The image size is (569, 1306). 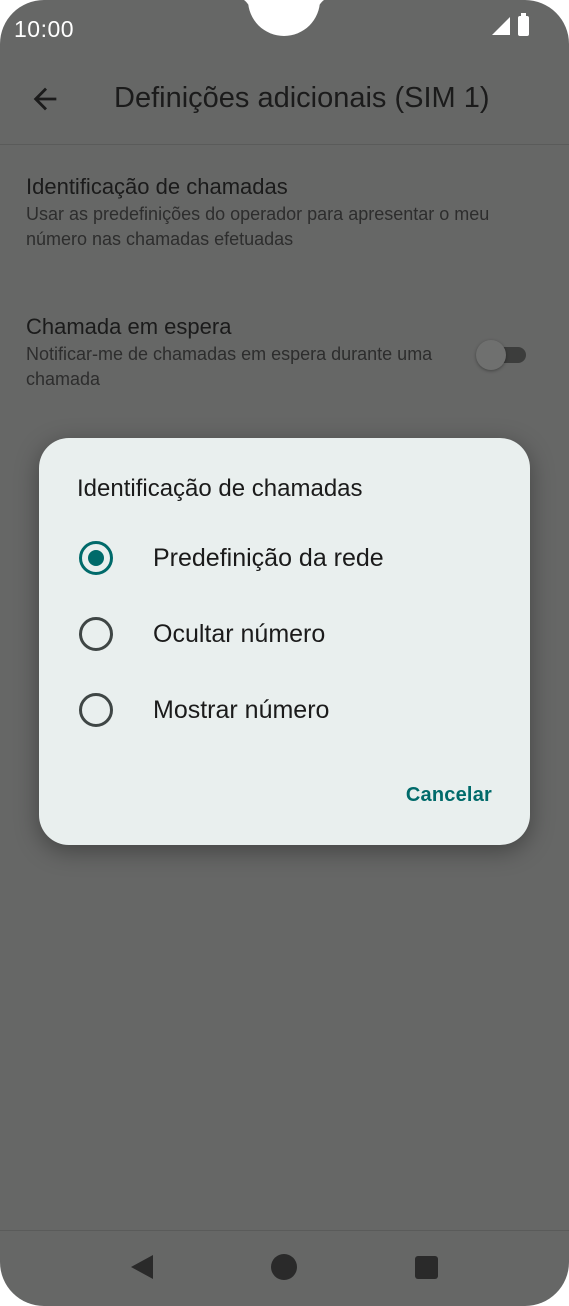 I want to click on signal-icon, so click(x=501, y=26).